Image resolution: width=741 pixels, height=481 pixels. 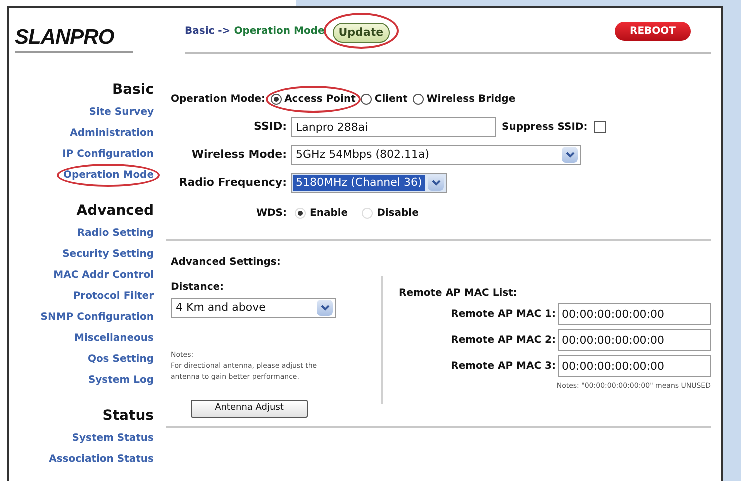 What do you see at coordinates (112, 133) in the screenshot?
I see `sidebar-link: Administration` at bounding box center [112, 133].